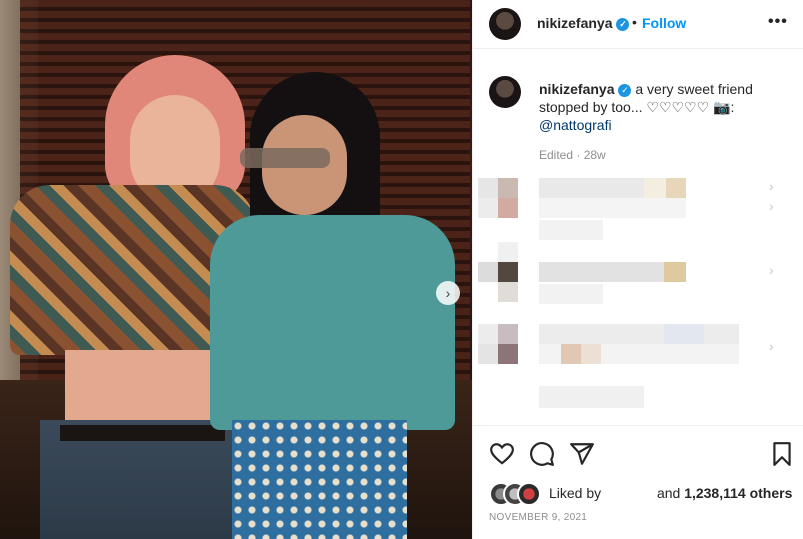 The height and width of the screenshot is (539, 803). I want to click on likes-and-label: and, so click(668, 493).